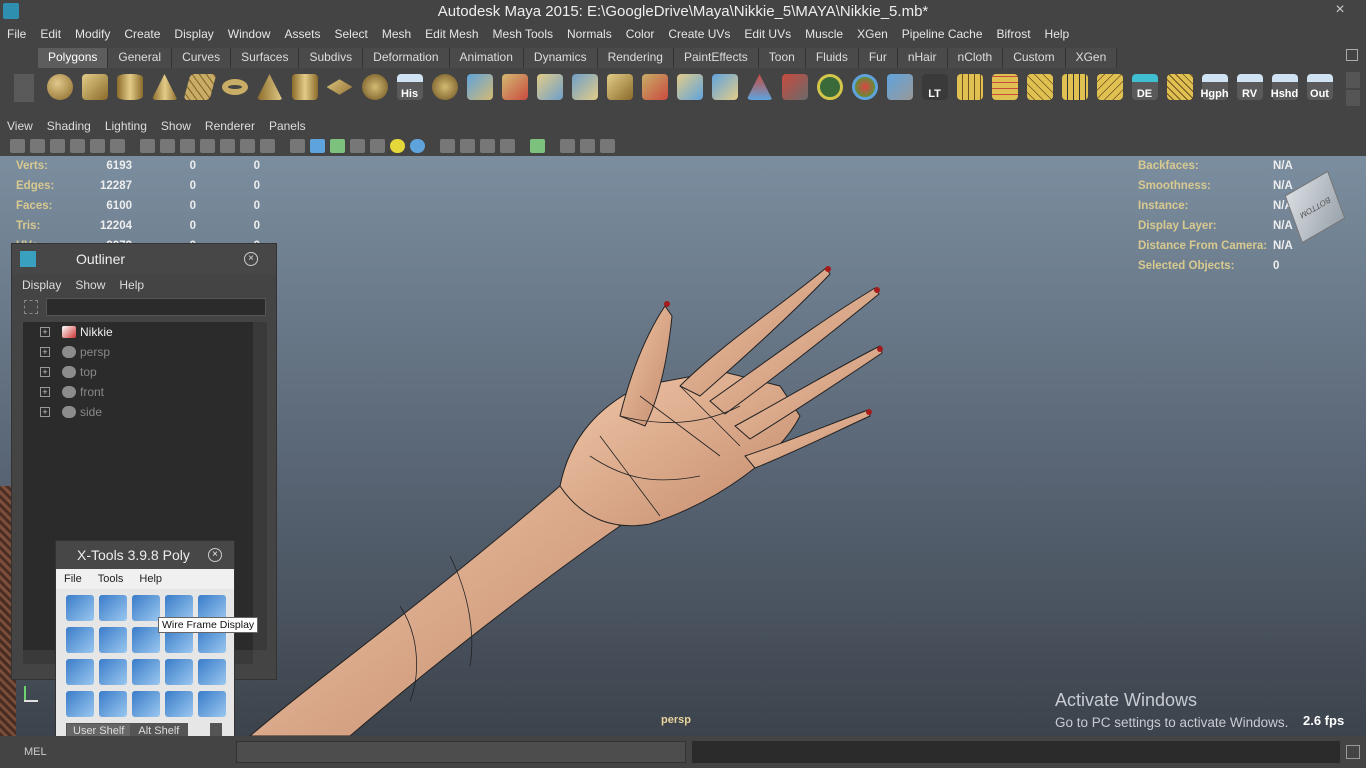 The image size is (1366, 768). Describe the element at coordinates (451, 34) in the screenshot. I see `menu-edit-mesh: Edit Mesh` at that location.